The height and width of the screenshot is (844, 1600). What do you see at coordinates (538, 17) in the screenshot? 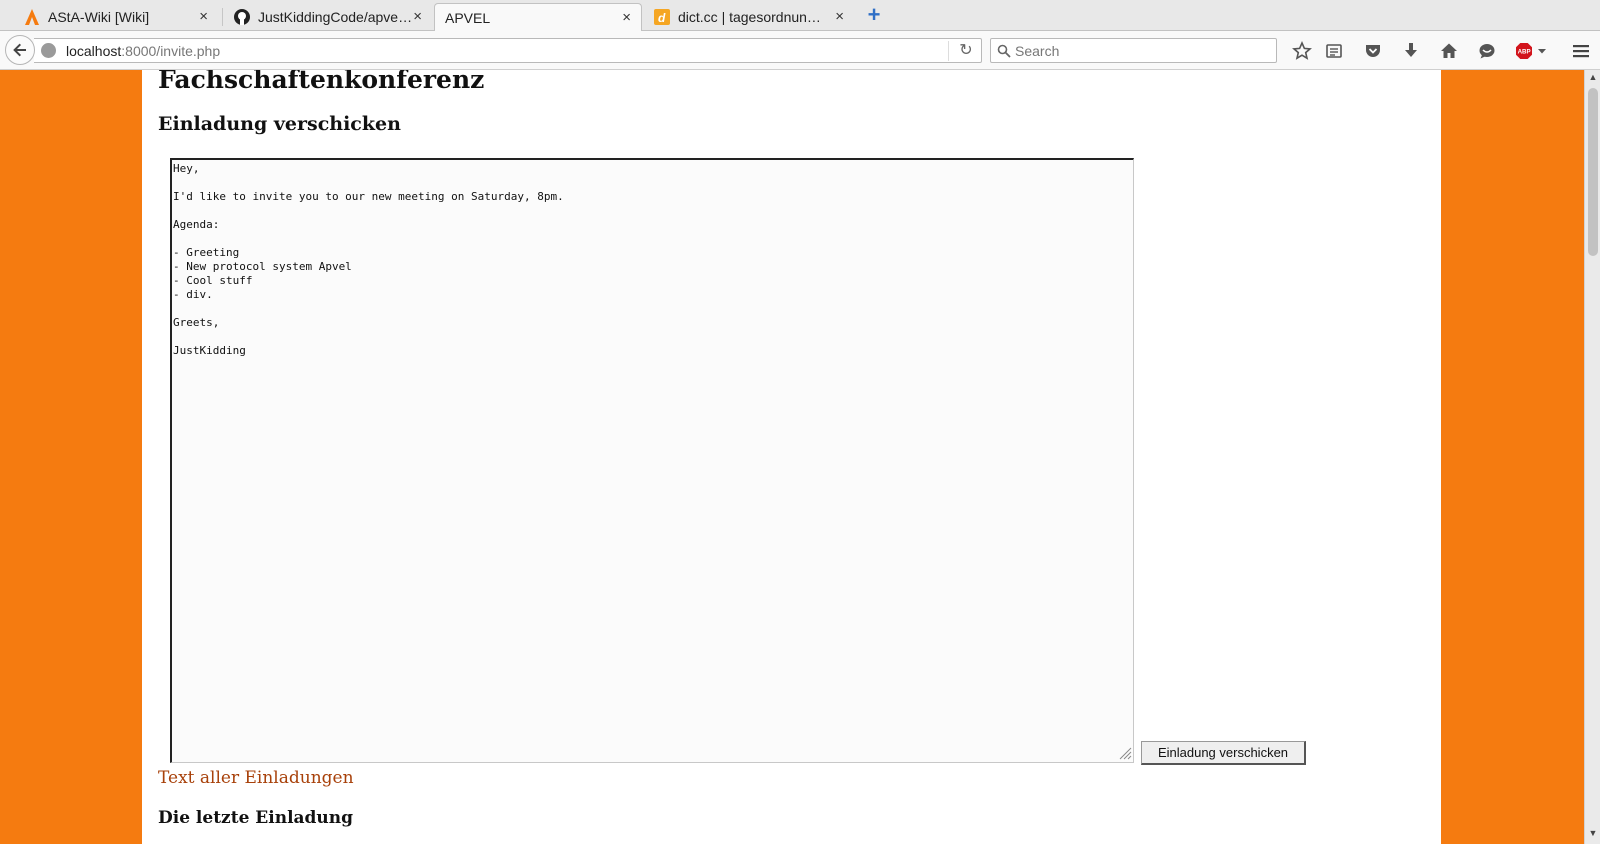
I see `tab-apvel: APVEL ×` at bounding box center [538, 17].